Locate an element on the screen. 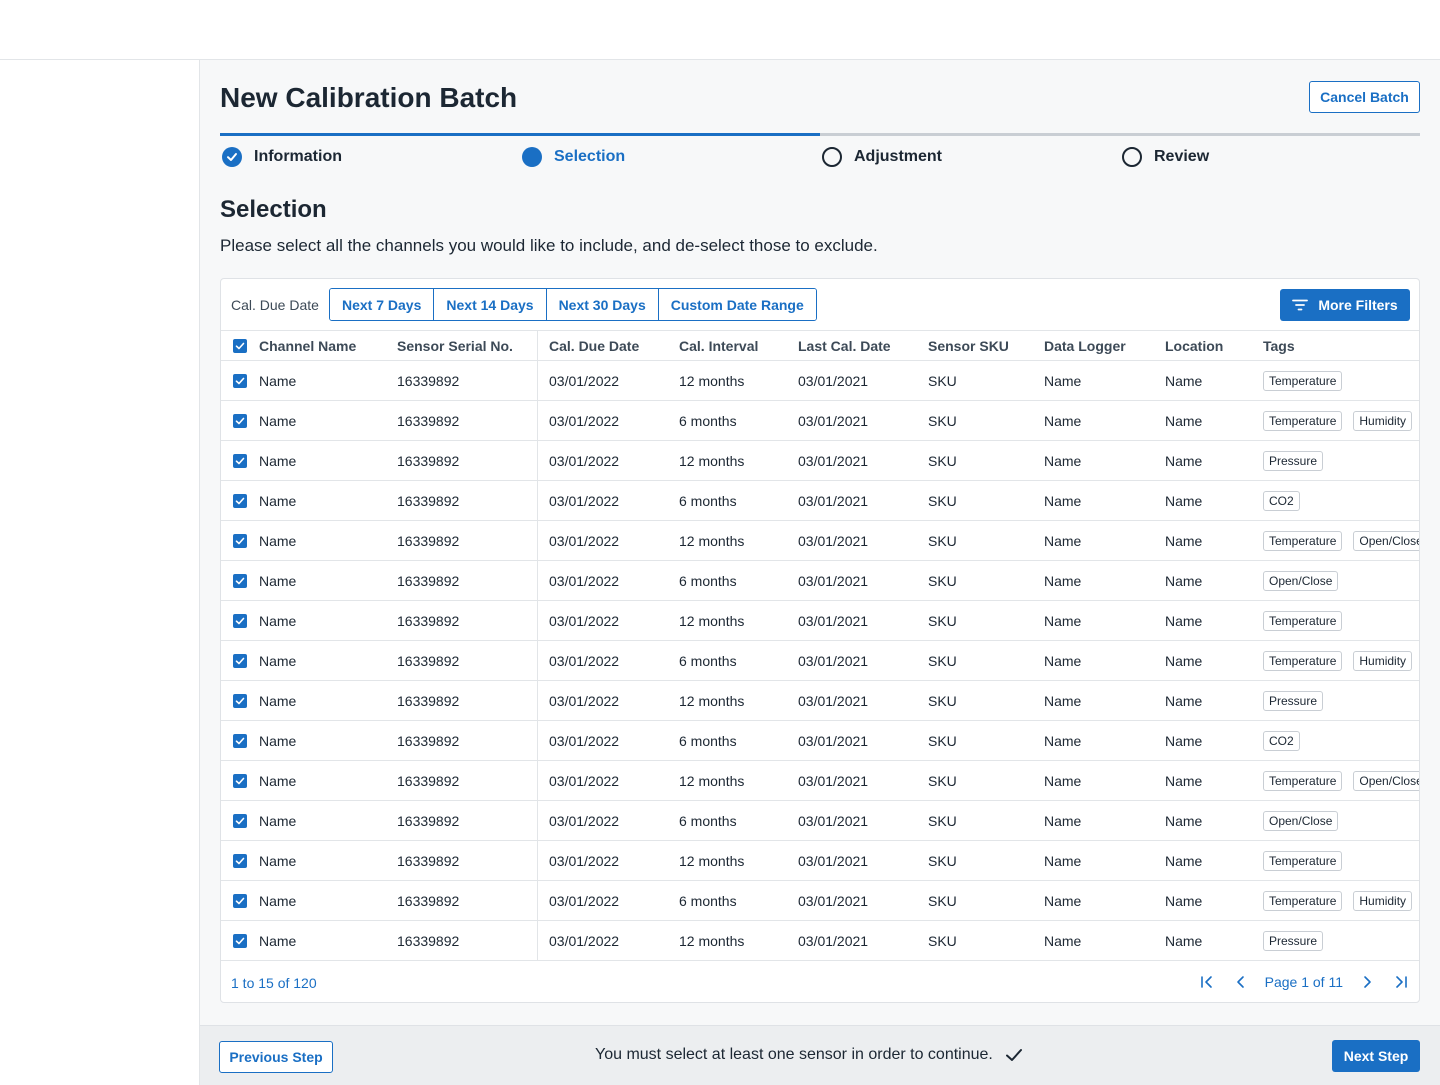 The width and height of the screenshot is (1440, 1085). first-page-icon is located at coordinates (1207, 982).